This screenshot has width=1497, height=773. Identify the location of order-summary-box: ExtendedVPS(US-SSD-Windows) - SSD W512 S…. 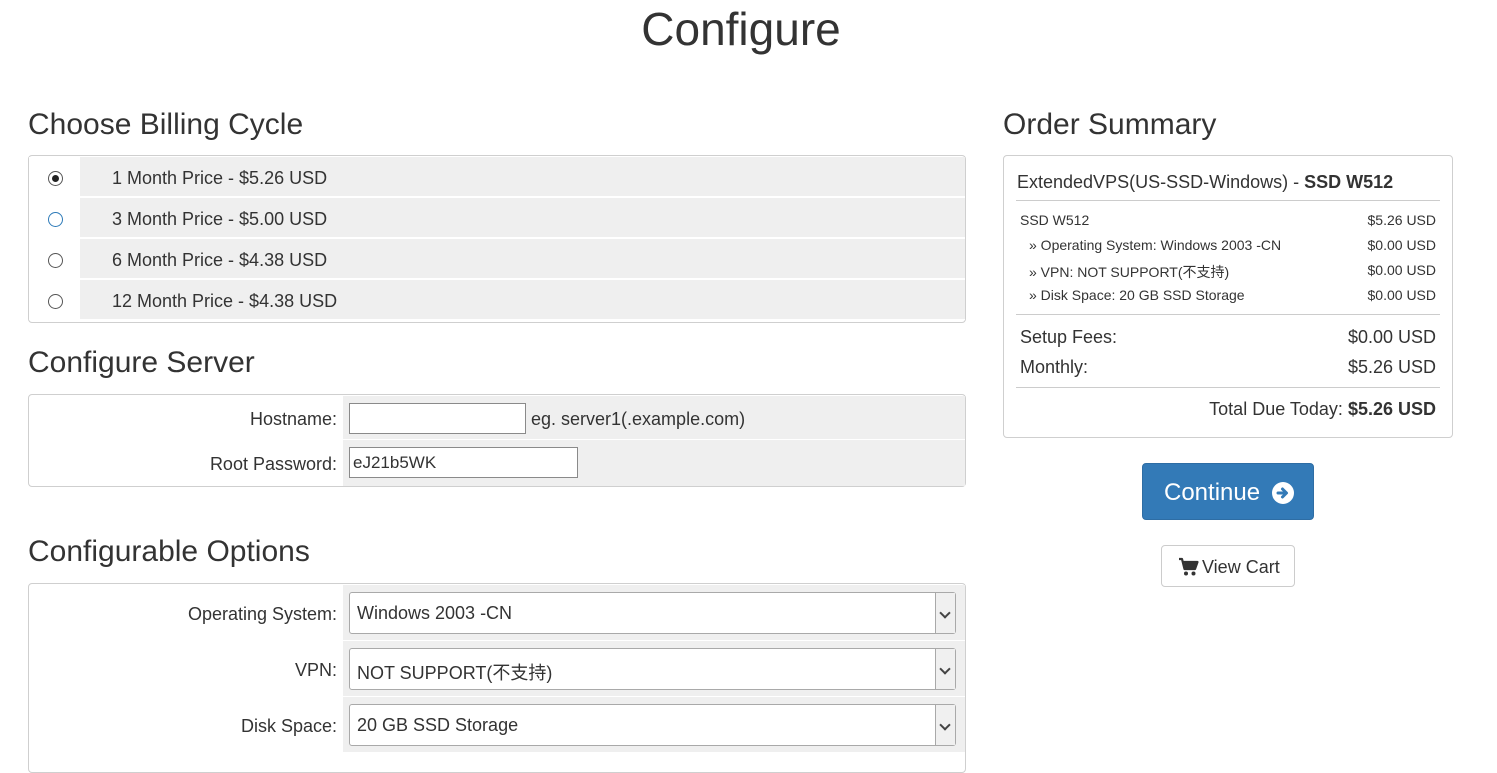
(1228, 296).